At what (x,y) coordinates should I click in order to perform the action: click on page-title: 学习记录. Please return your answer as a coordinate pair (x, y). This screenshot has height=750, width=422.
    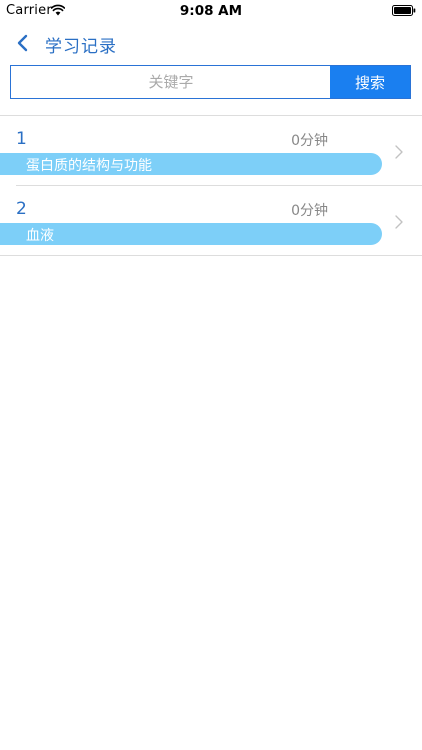
    Looking at the image, I should click on (81, 47).